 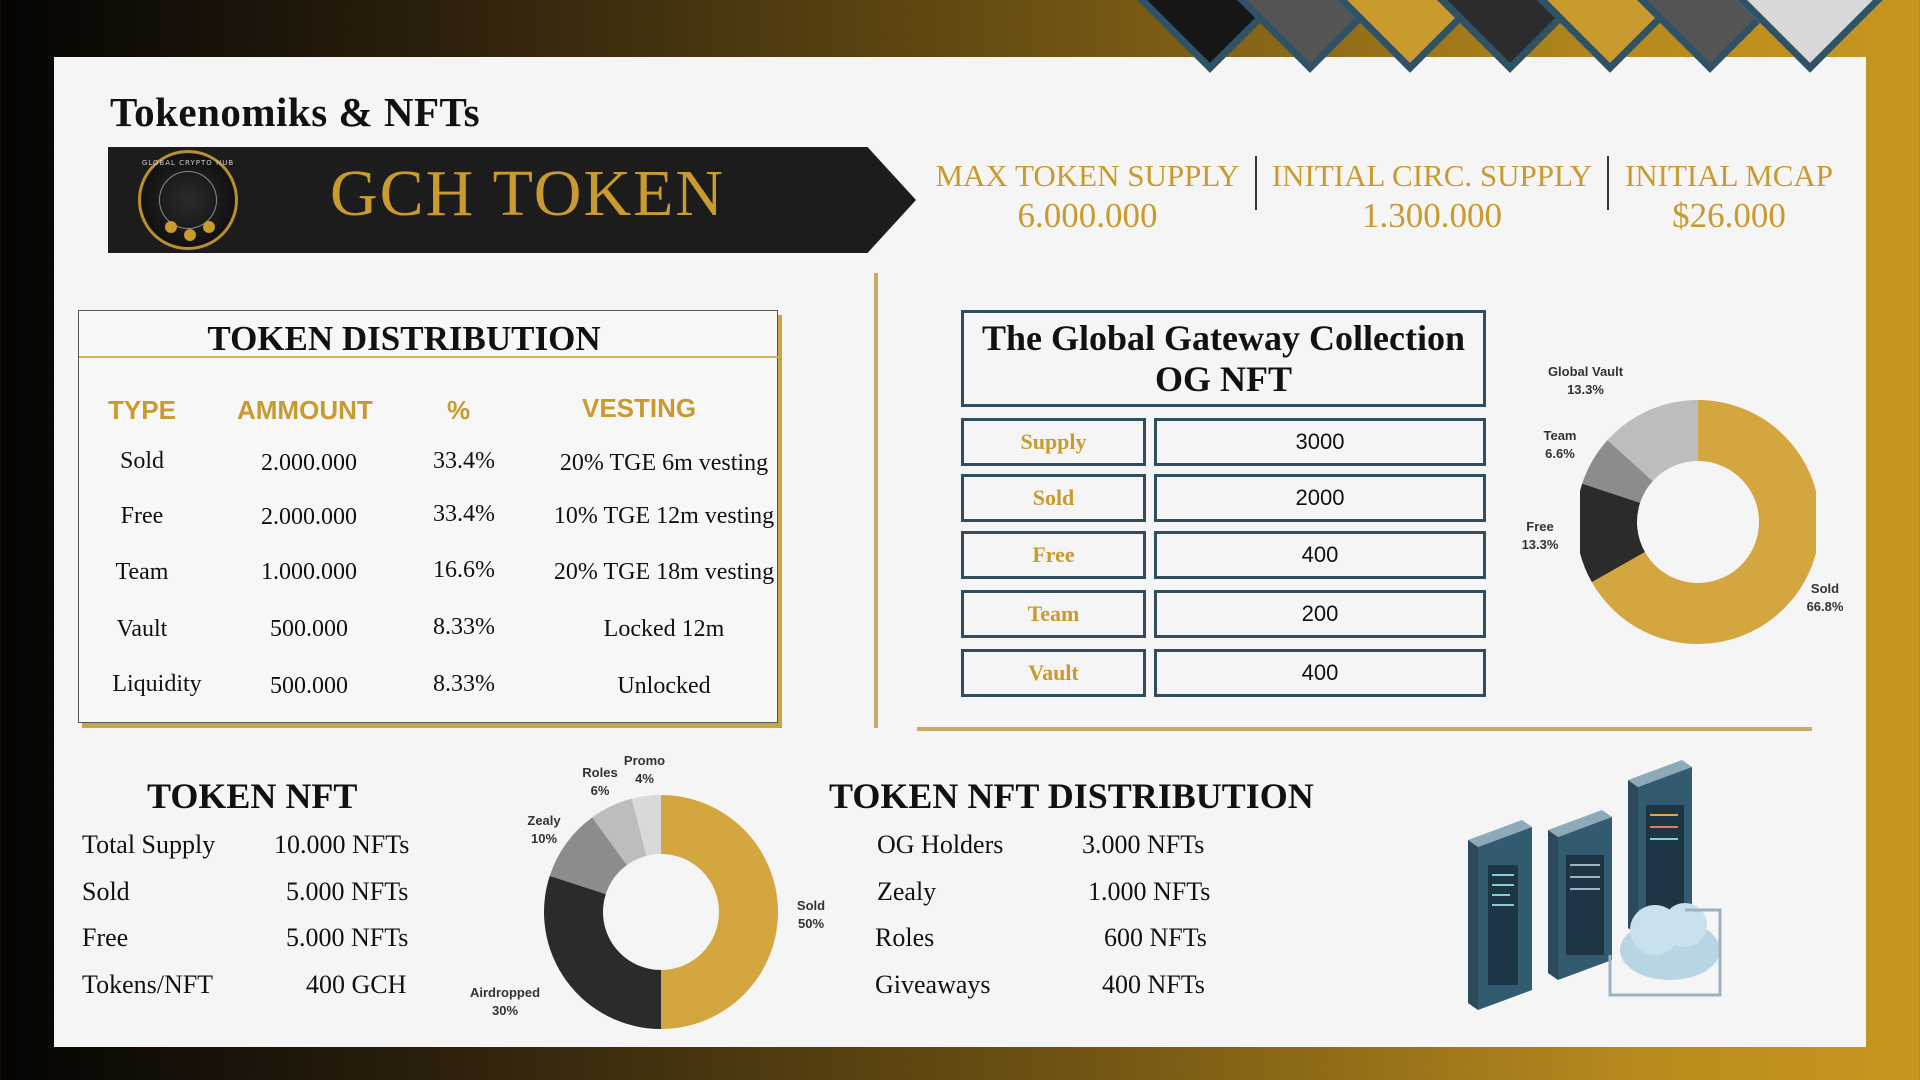 What do you see at coordinates (347, 891) in the screenshot?
I see `list-item-value: 5.000 NFTs` at bounding box center [347, 891].